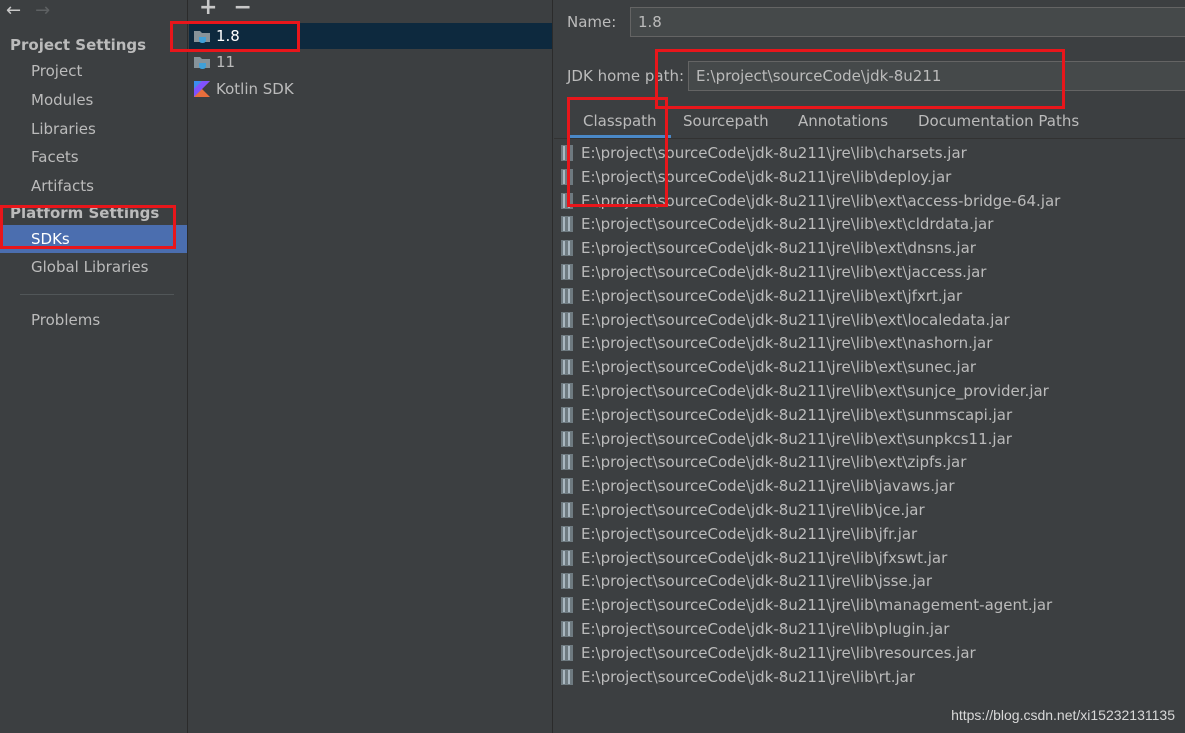 The image size is (1185, 733). Describe the element at coordinates (620, 122) in the screenshot. I see `tab-classpath: Classpath` at that location.